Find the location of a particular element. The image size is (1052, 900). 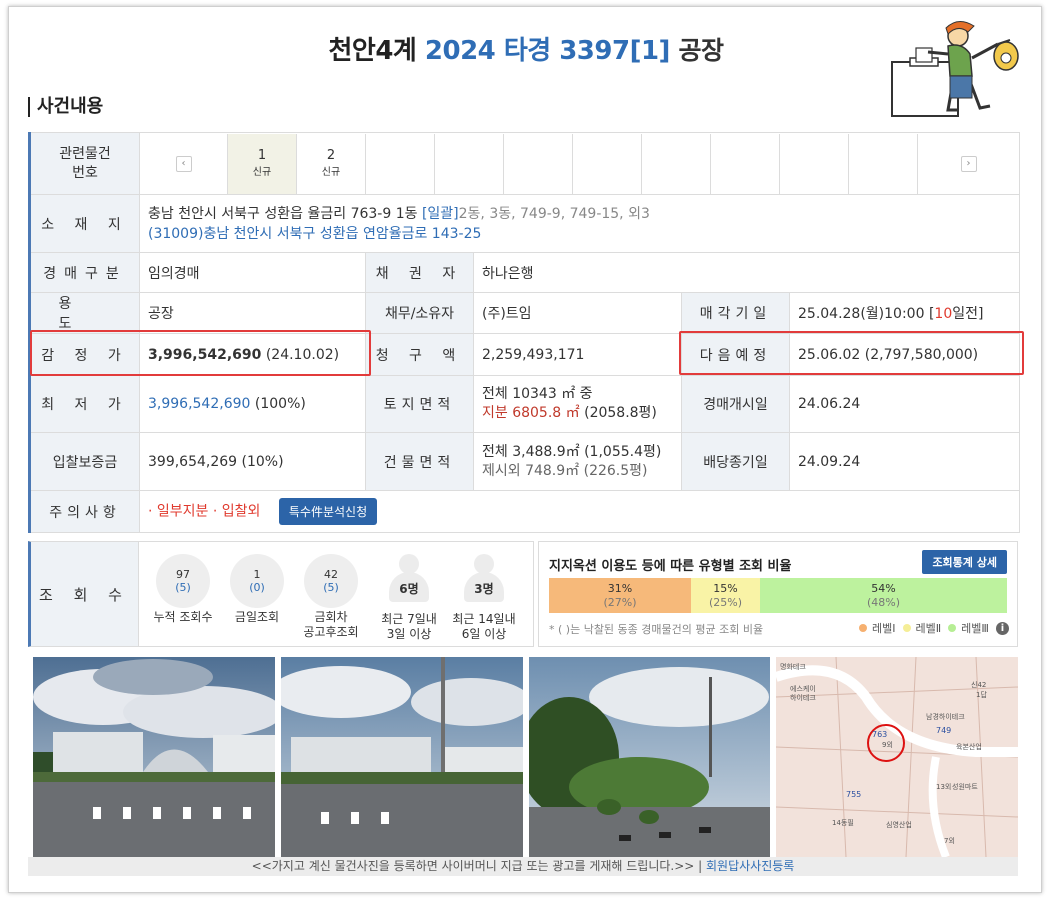

caution-items: · 일부지분 · 입찰외 is located at coordinates (204, 511).